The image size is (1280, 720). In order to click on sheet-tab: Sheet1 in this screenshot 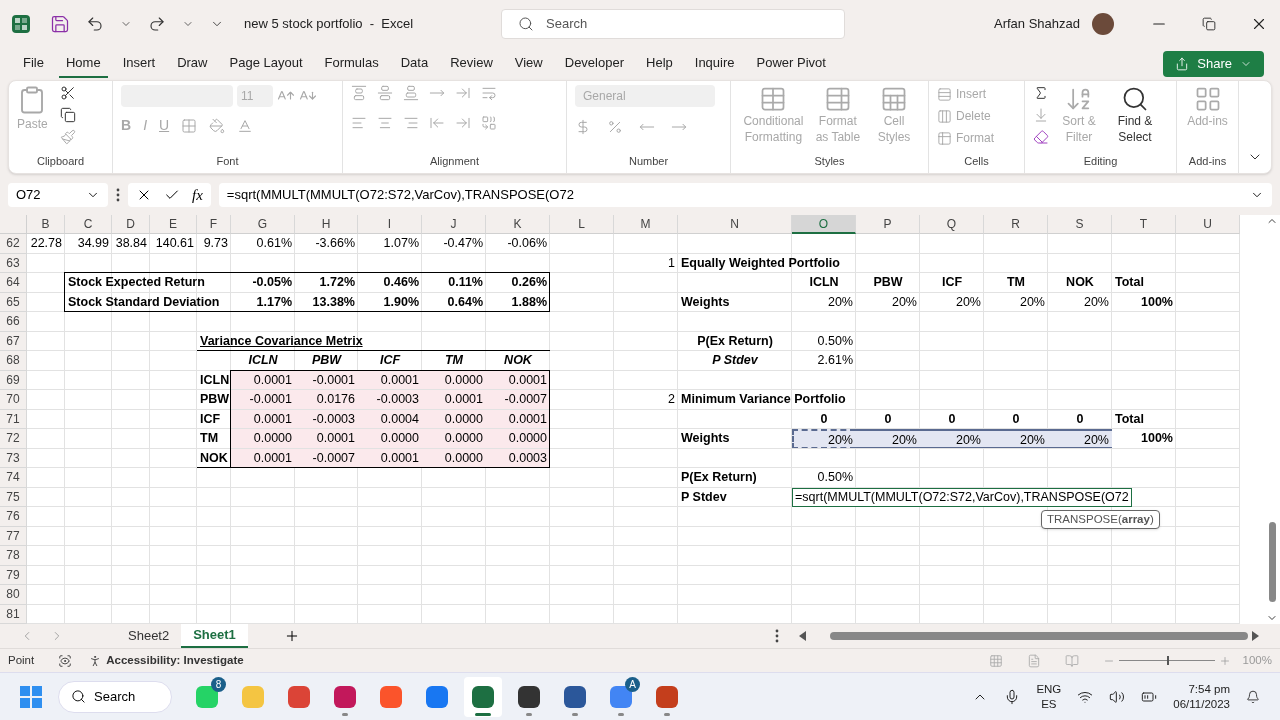, I will do `click(214, 636)`.